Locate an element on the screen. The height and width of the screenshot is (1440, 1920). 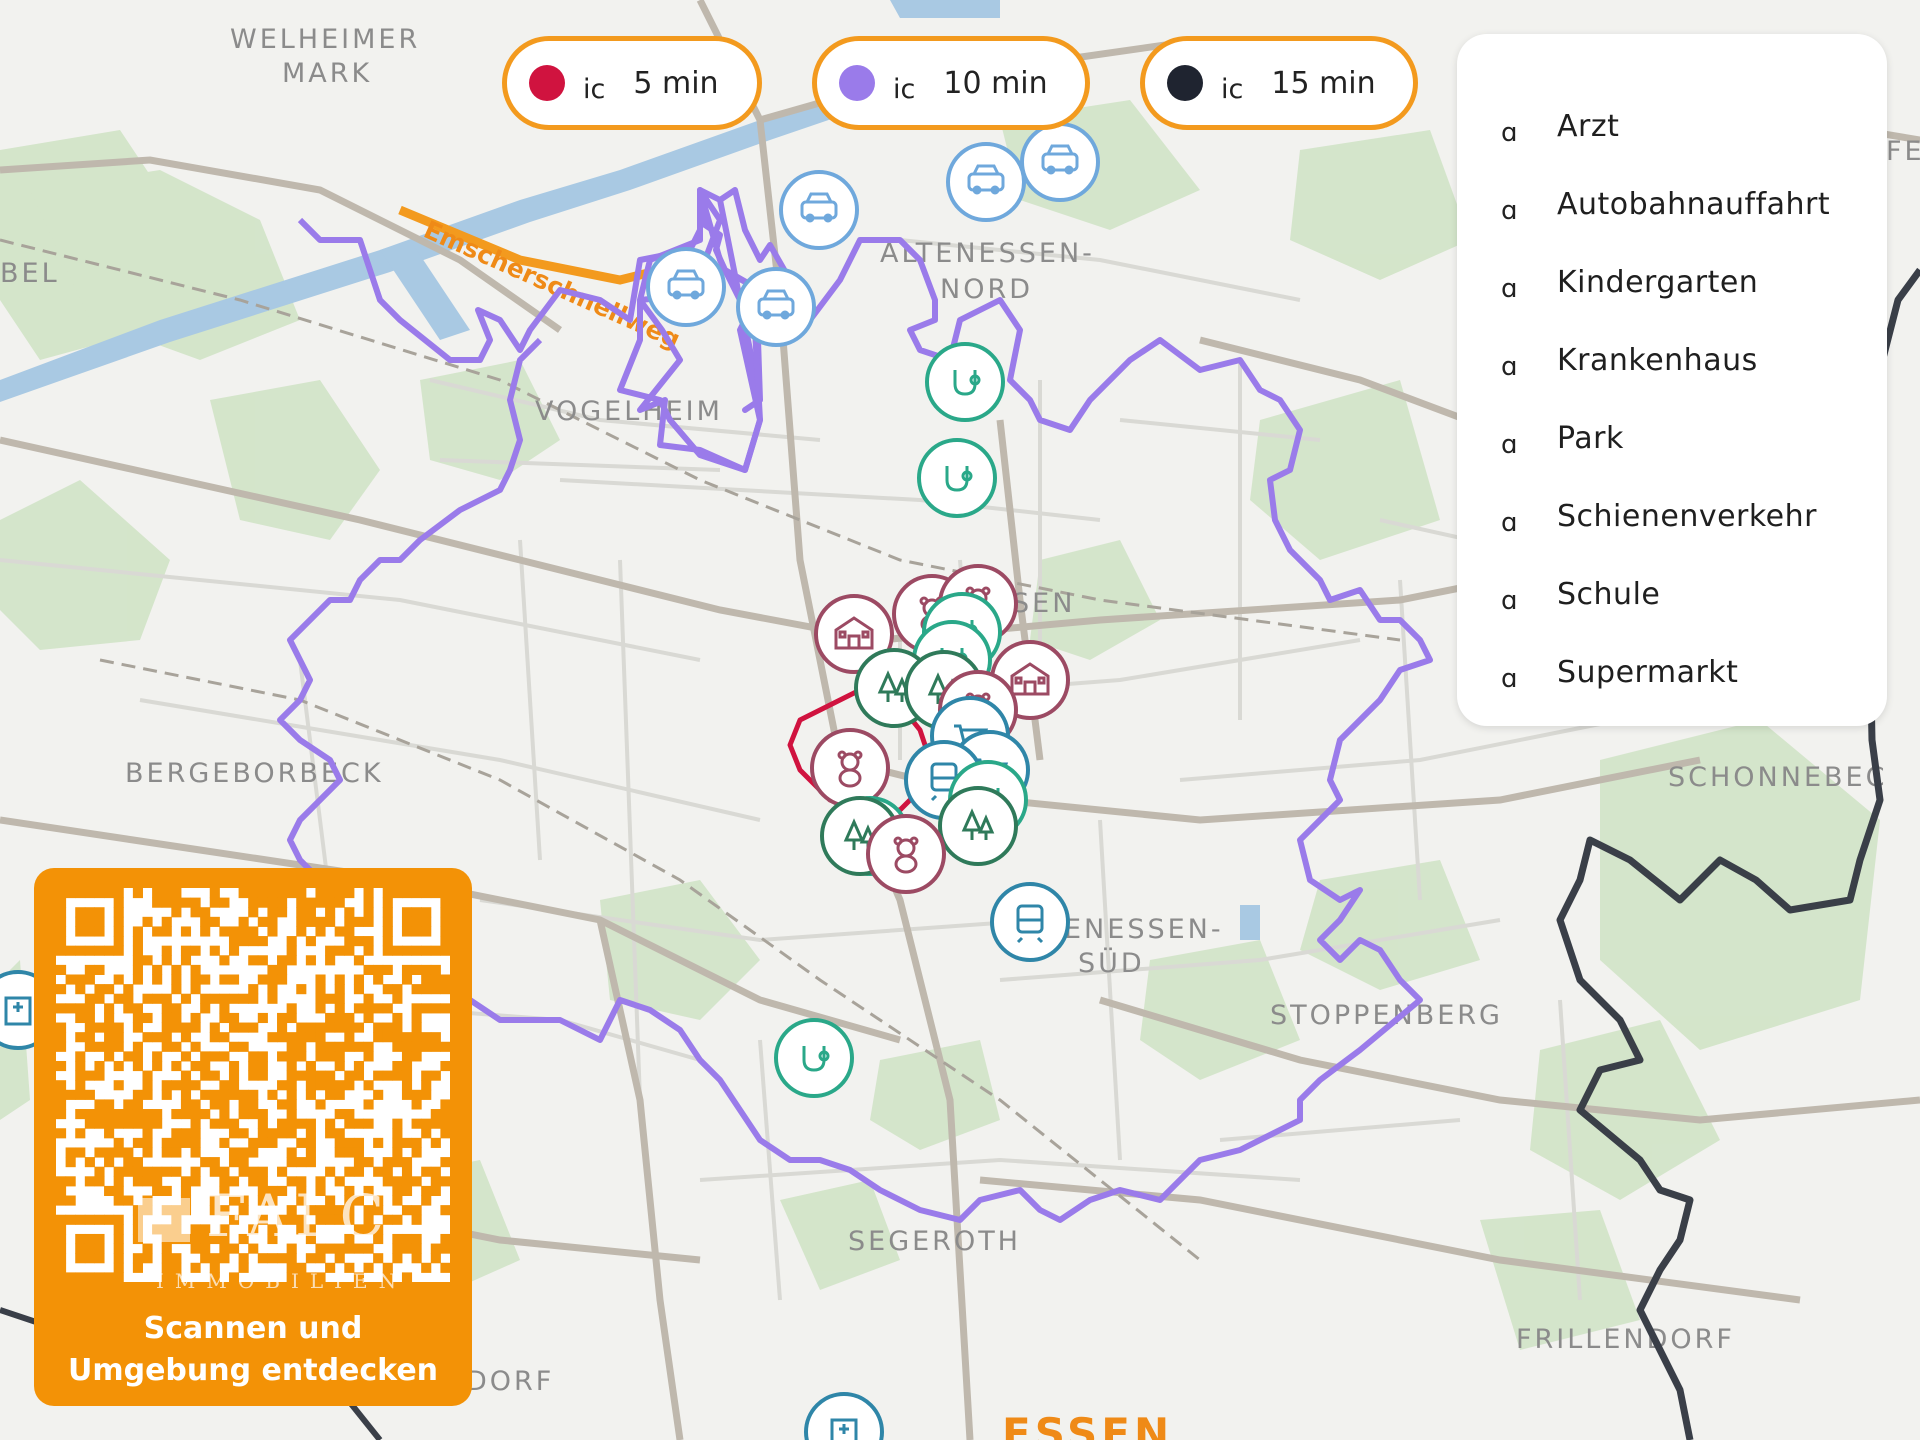
watermark-subtext: IMMOBILIEN is located at coordinates (281, 1281).